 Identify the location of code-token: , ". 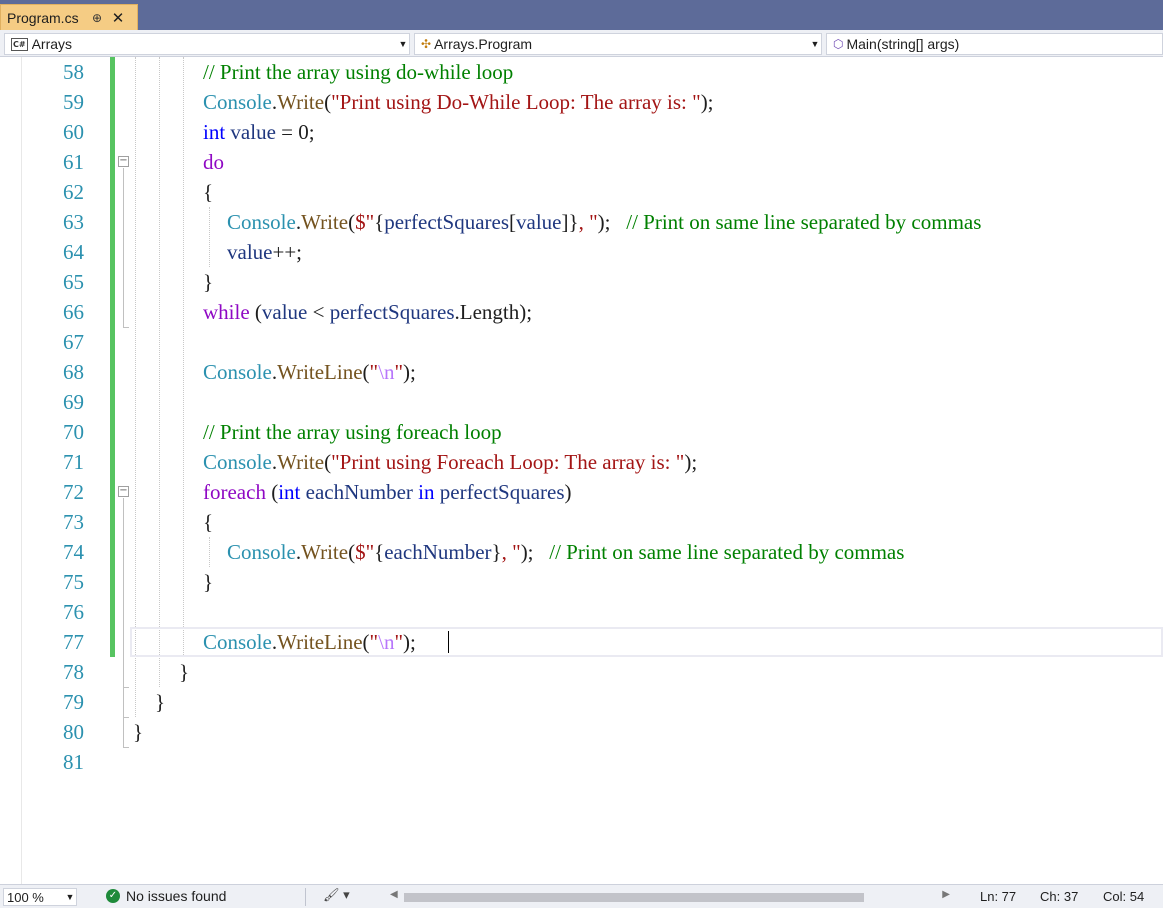
(588, 222).